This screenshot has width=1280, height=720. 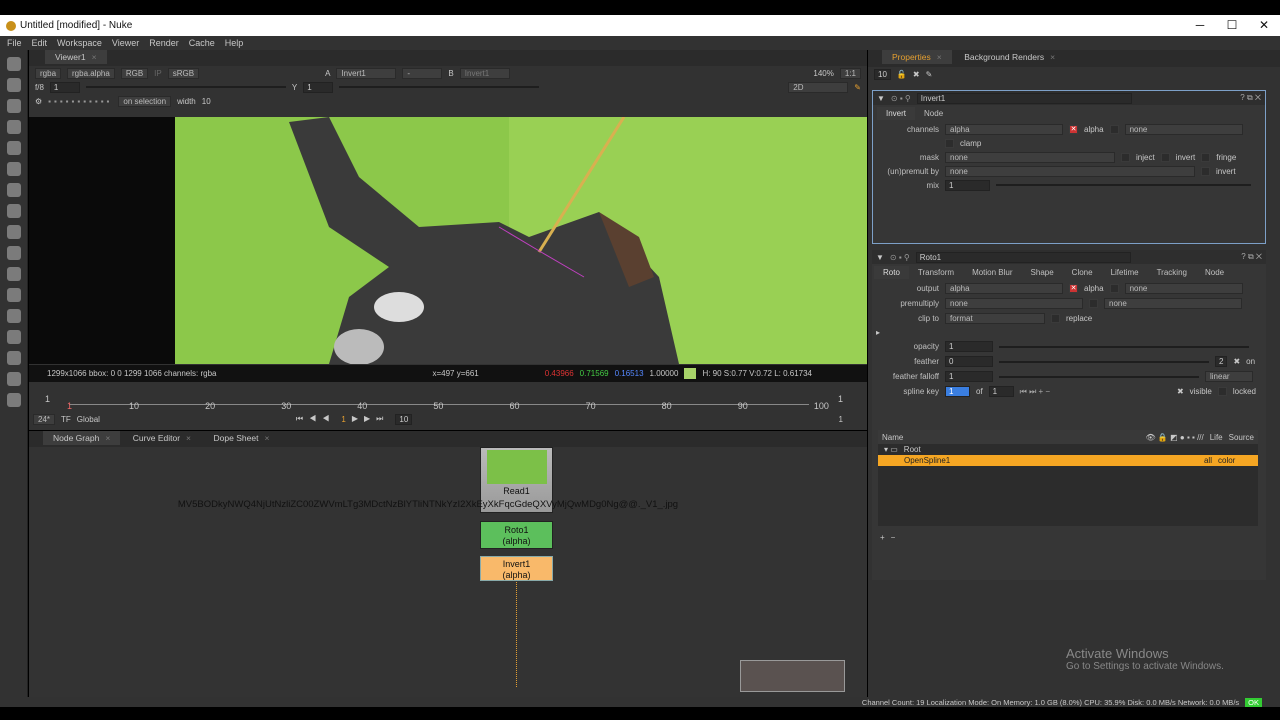 I want to click on tab-node: Node, so click(x=1214, y=272).